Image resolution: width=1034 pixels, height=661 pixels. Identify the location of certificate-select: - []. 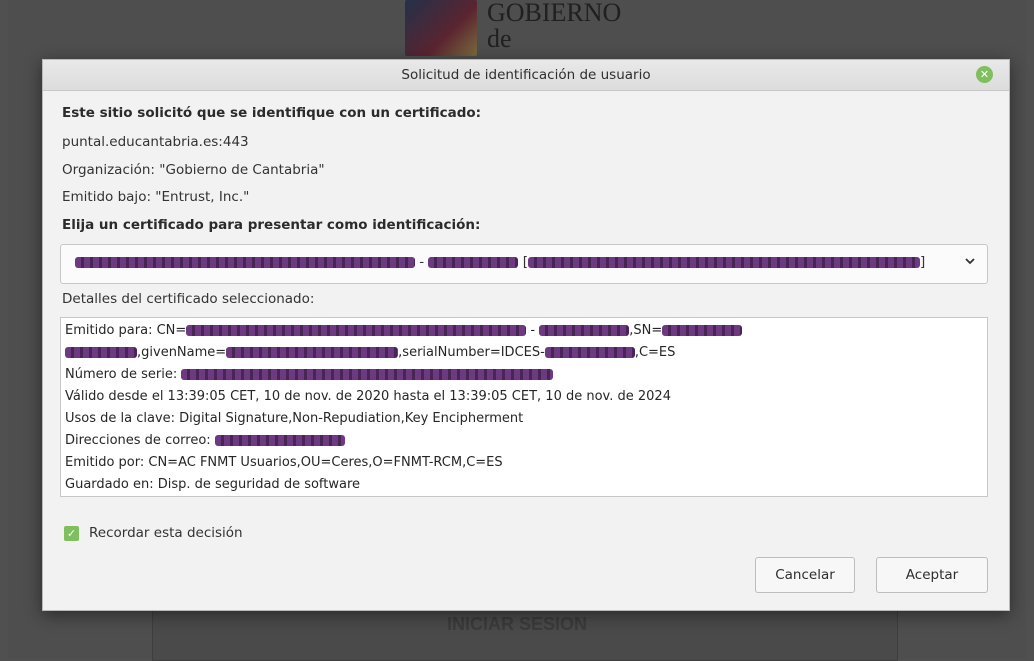
(524, 264).